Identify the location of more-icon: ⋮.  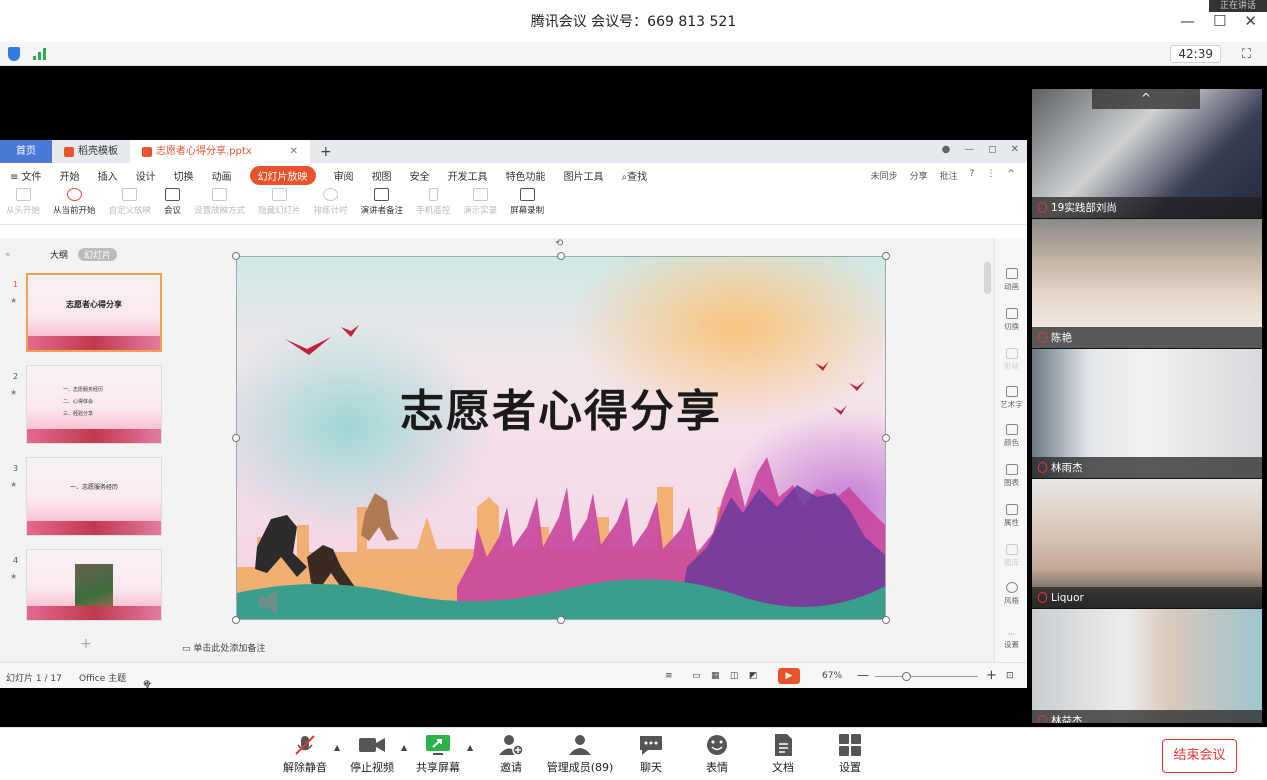
(990, 175).